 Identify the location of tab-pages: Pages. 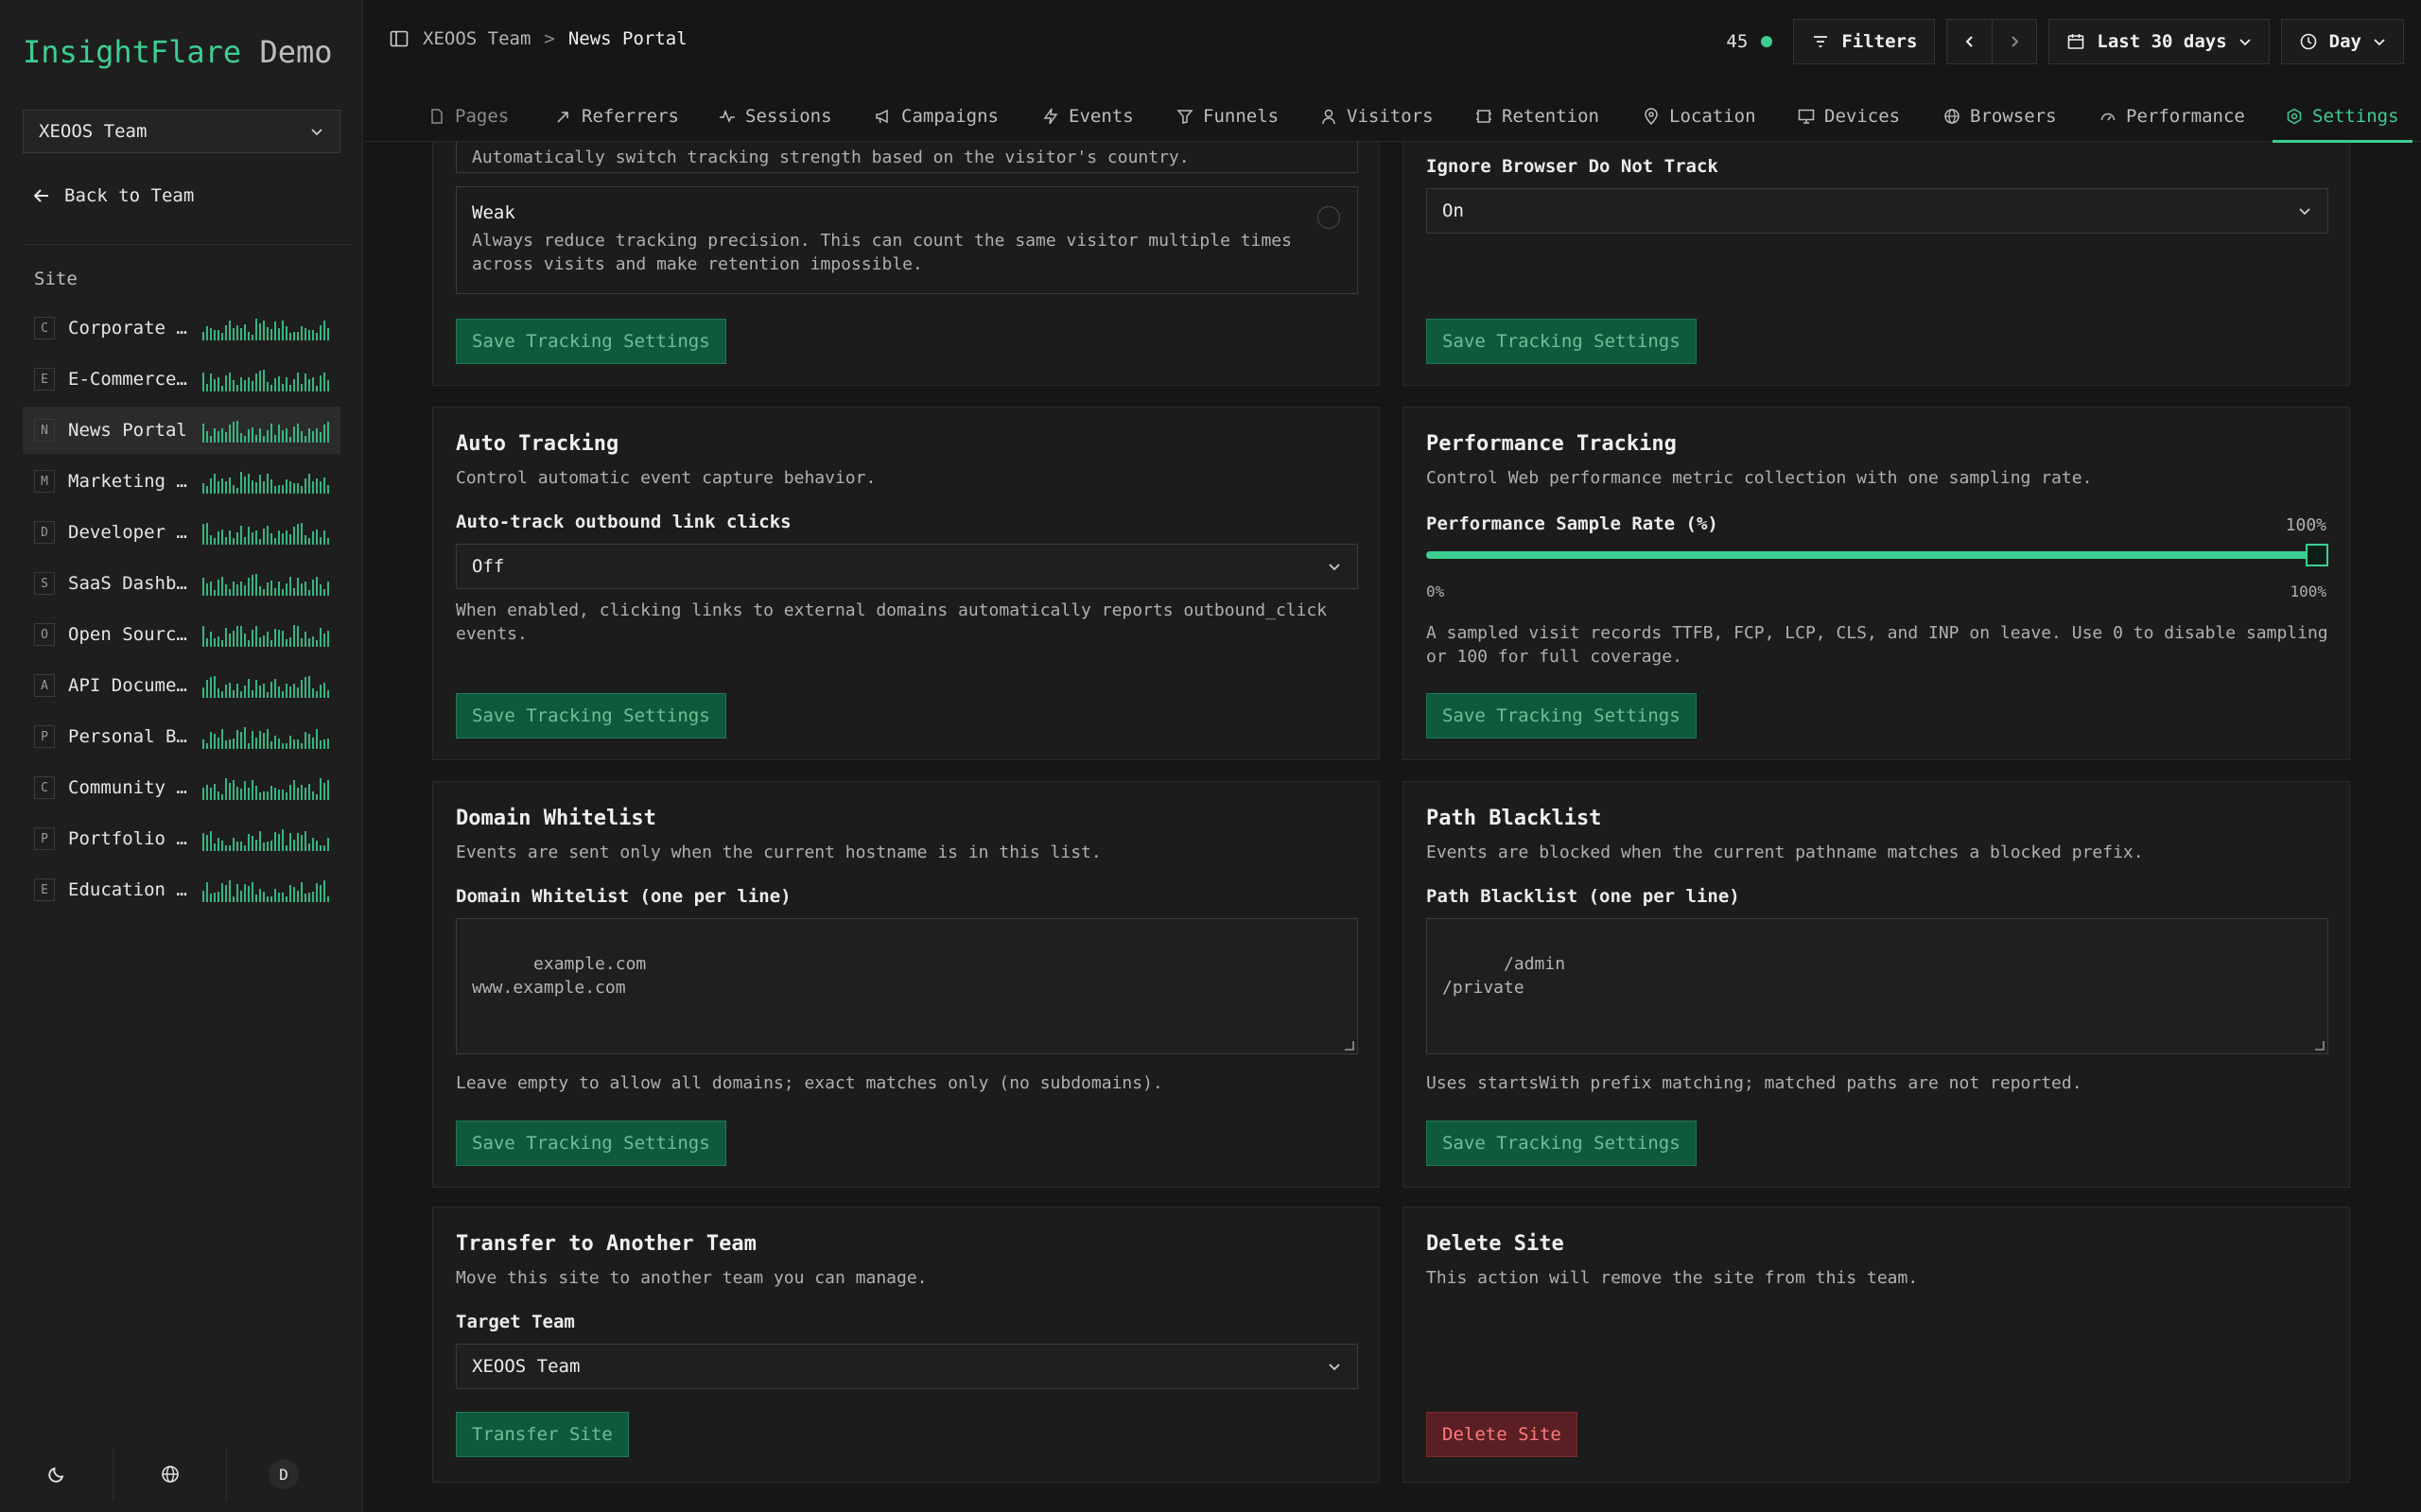
(468, 116).